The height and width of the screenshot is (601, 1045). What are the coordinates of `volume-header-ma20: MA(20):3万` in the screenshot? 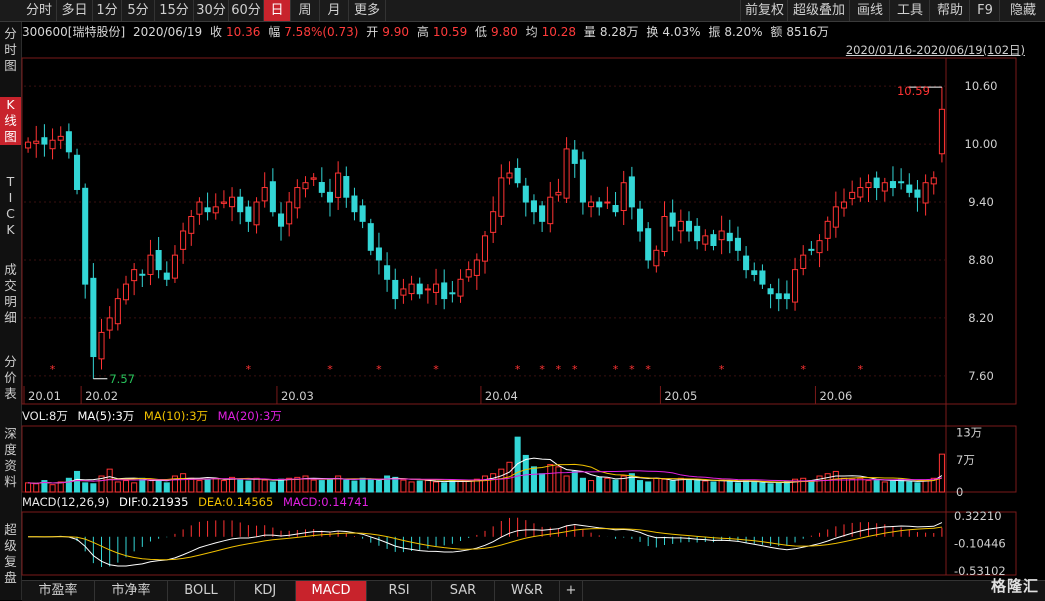 It's located at (249, 416).